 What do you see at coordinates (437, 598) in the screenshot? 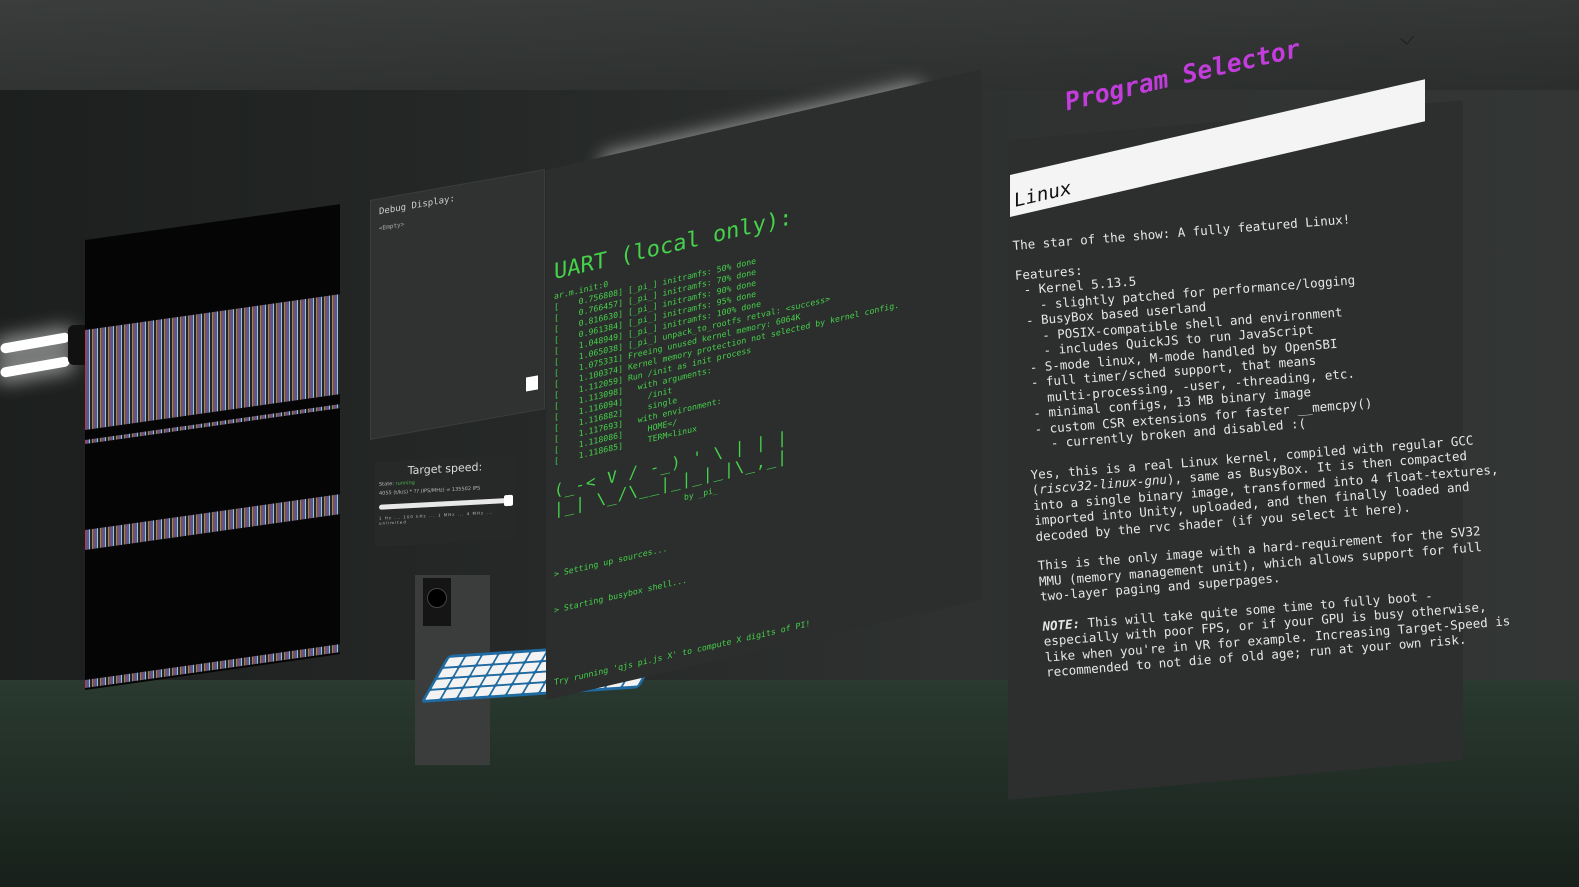
I see `power-button-icon` at bounding box center [437, 598].